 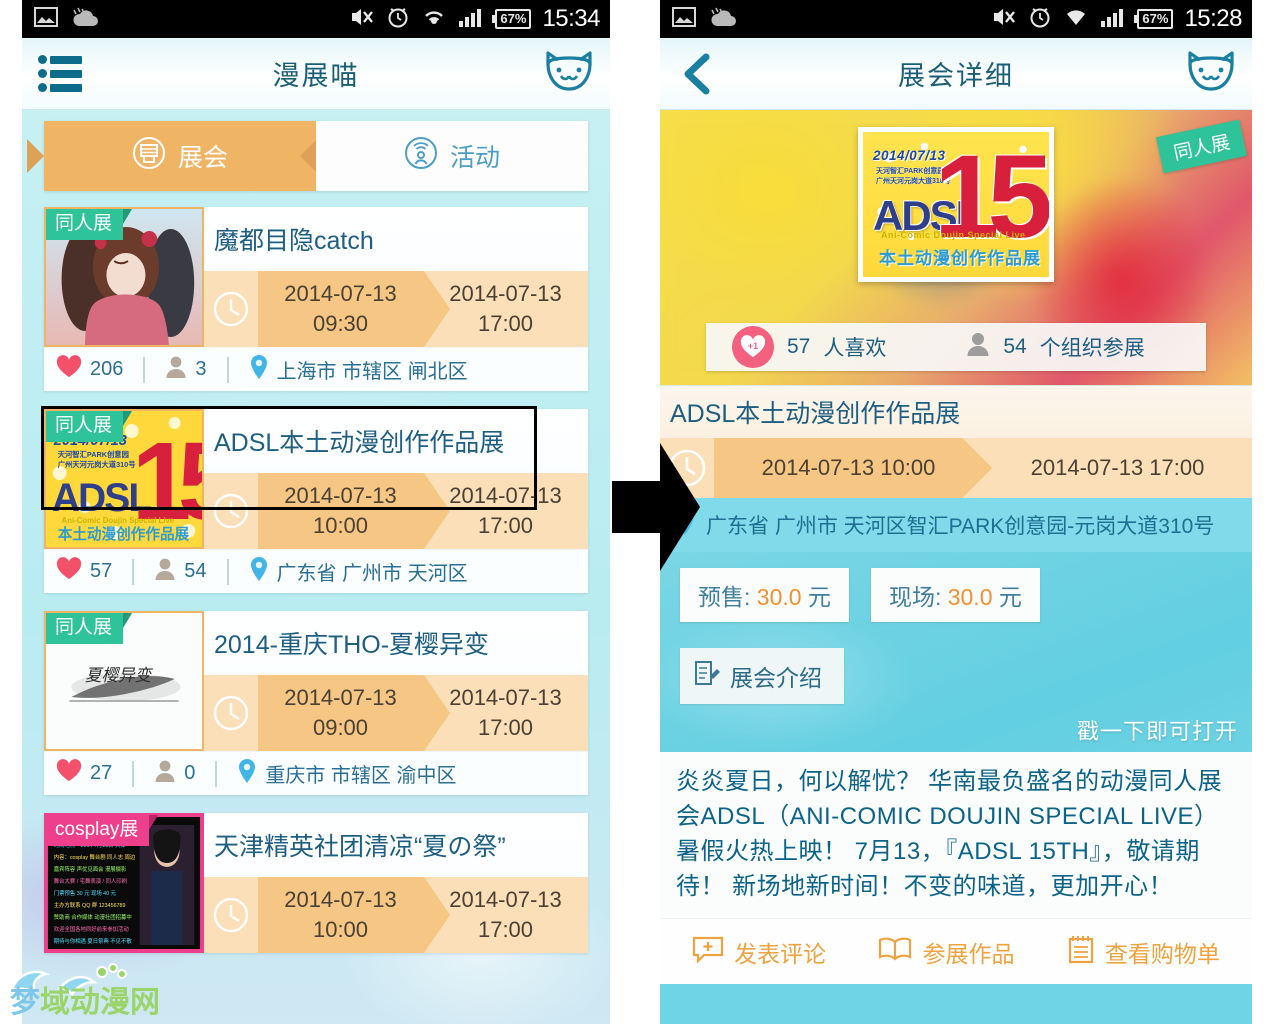 What do you see at coordinates (753, 347) in the screenshot?
I see `heart-plus-icon: +1` at bounding box center [753, 347].